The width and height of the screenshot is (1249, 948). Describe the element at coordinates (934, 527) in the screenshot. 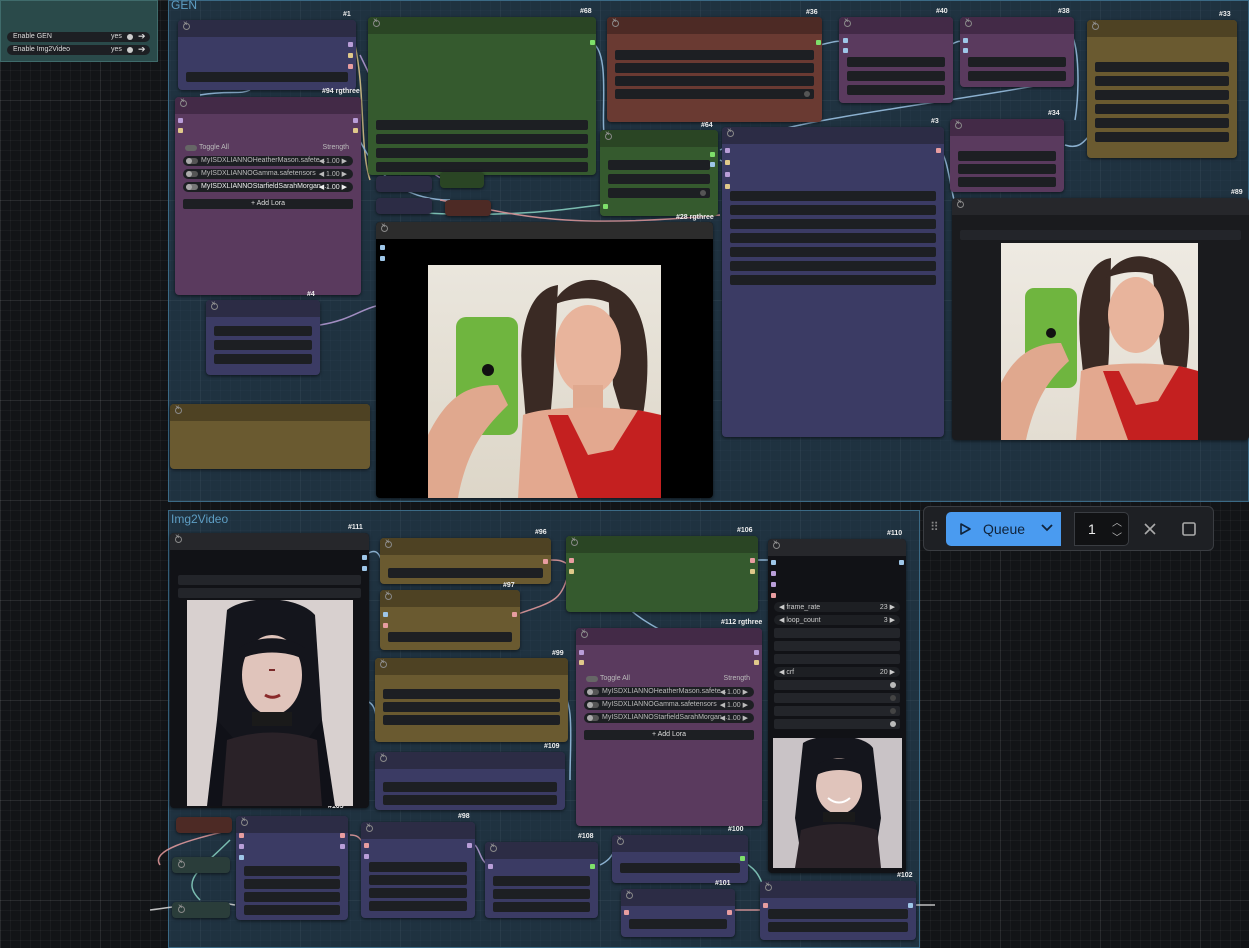

I see `drag-handle-icon: ⠿` at that location.